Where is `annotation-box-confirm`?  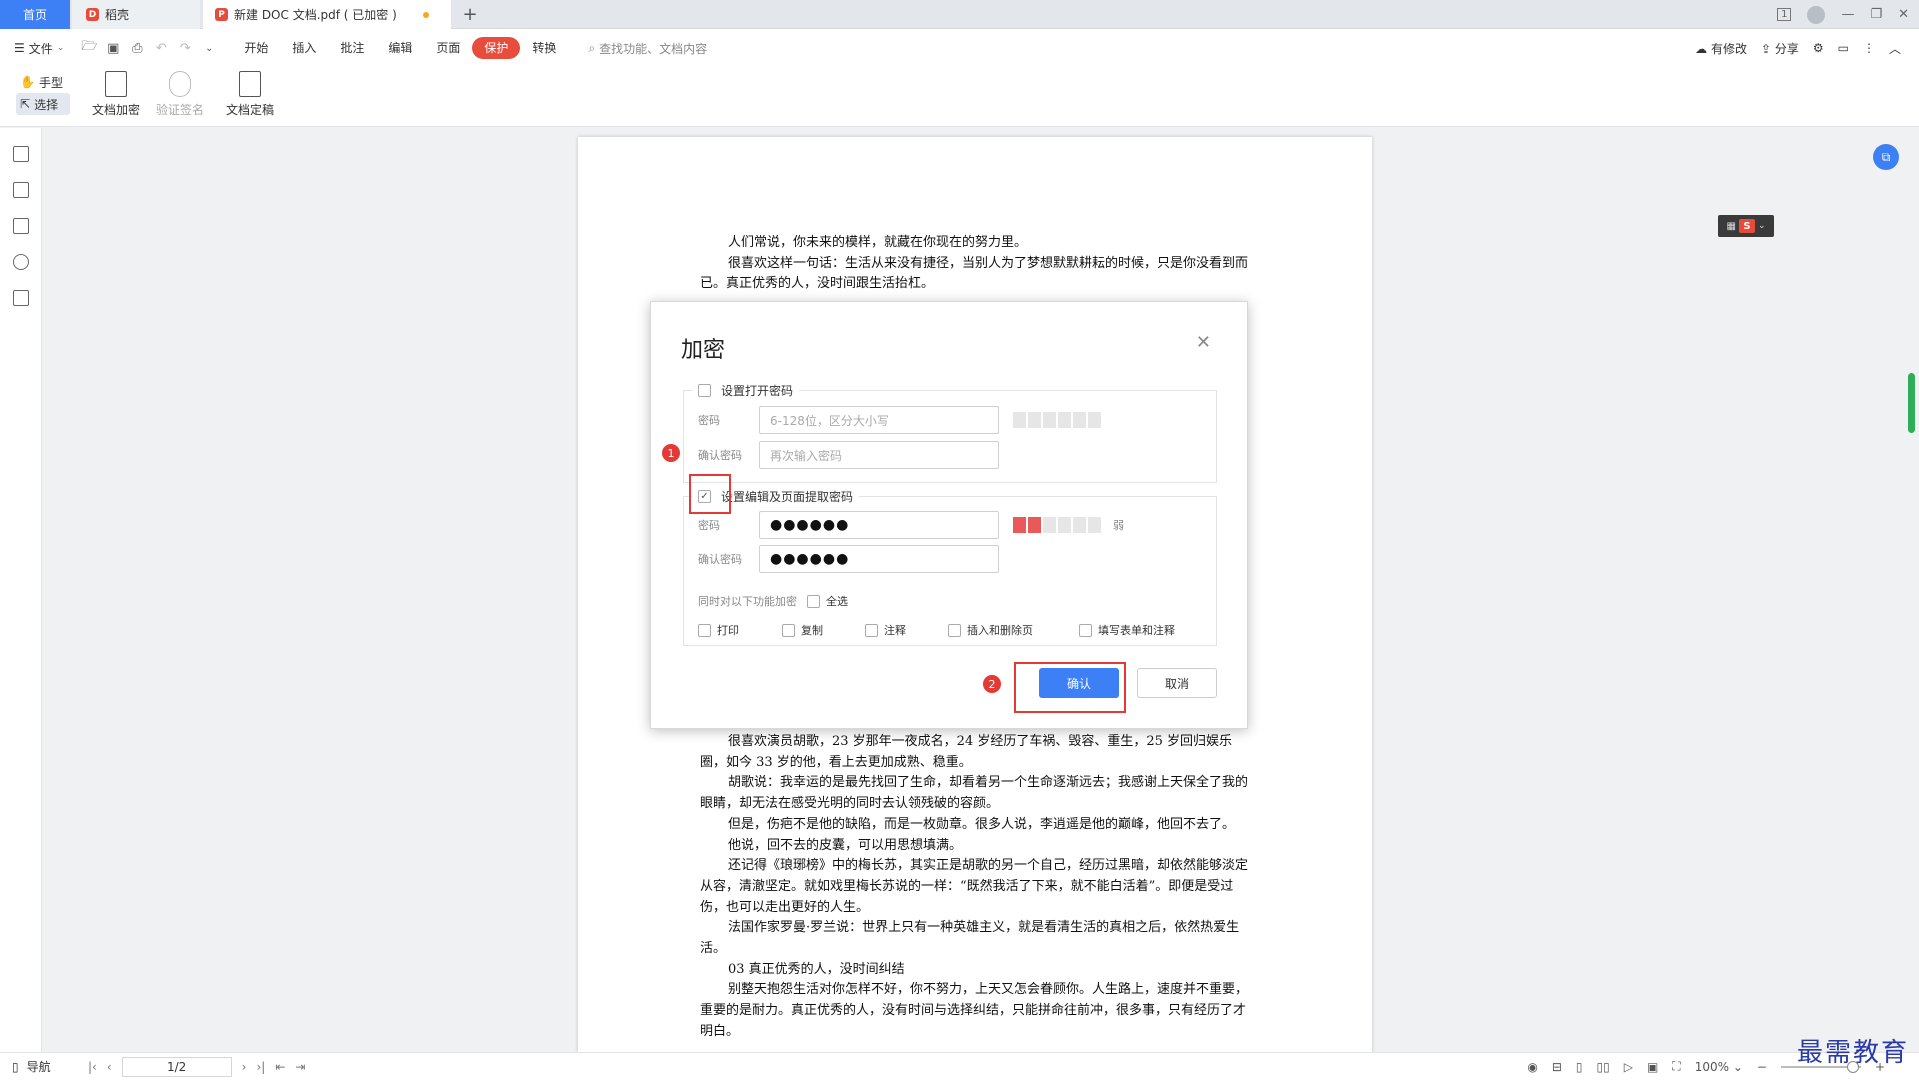 annotation-box-confirm is located at coordinates (1070, 687).